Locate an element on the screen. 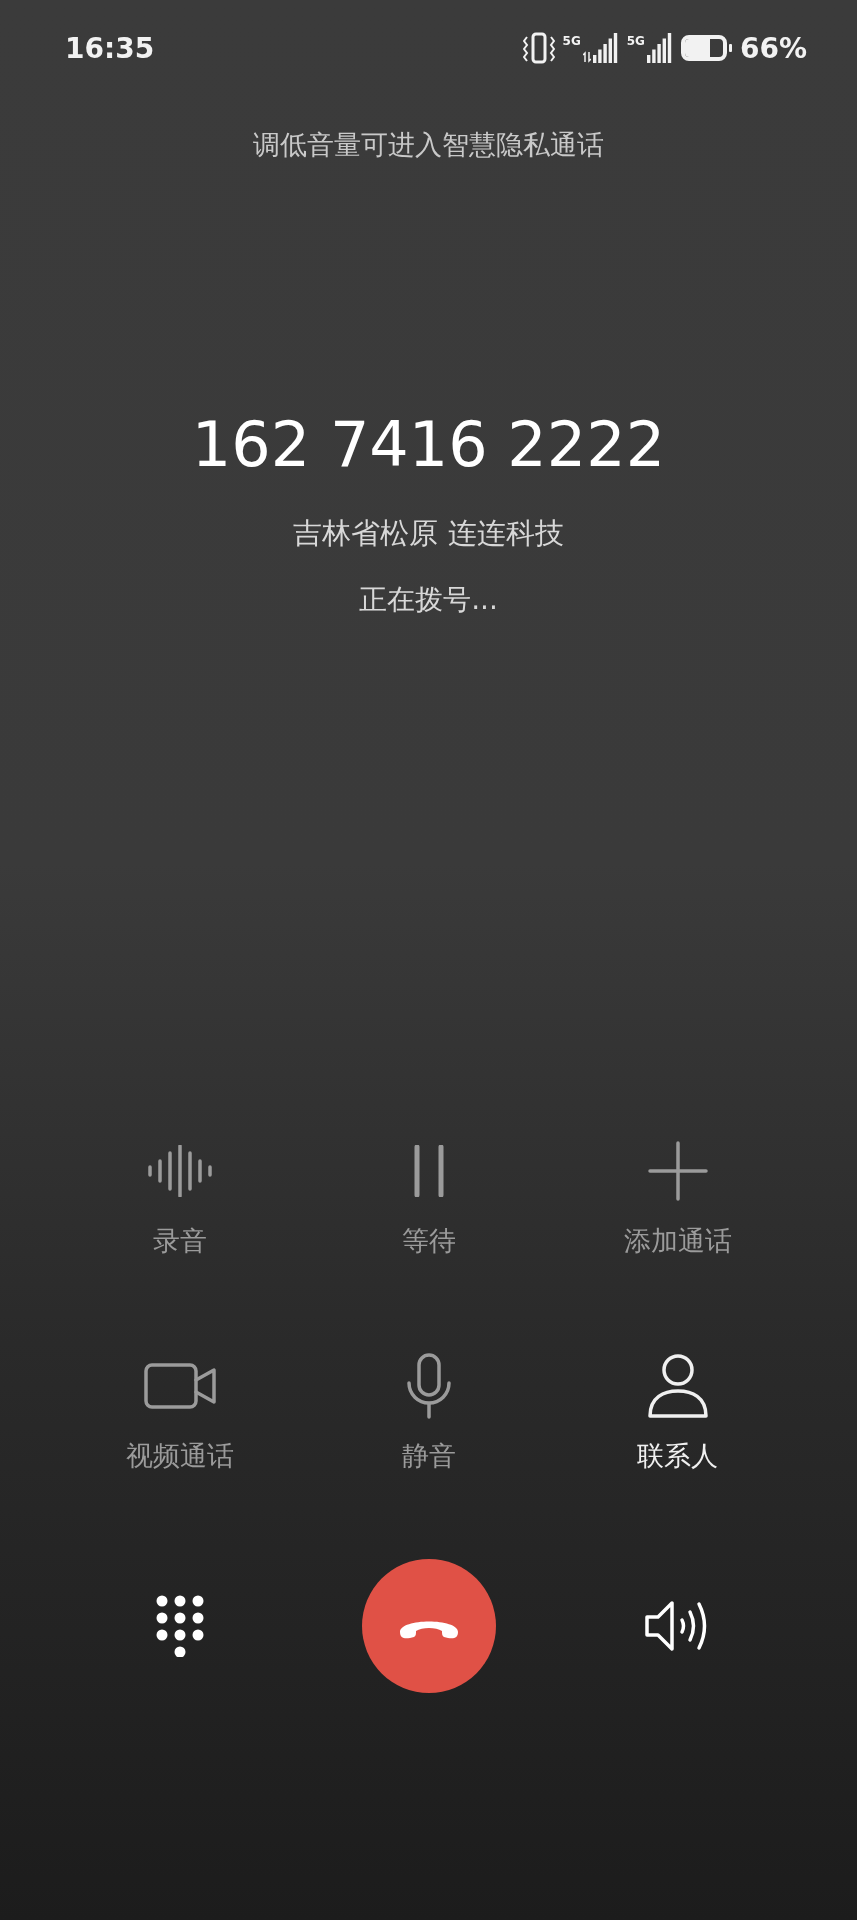 The image size is (857, 1920). plus-icon is located at coordinates (677, 1171).